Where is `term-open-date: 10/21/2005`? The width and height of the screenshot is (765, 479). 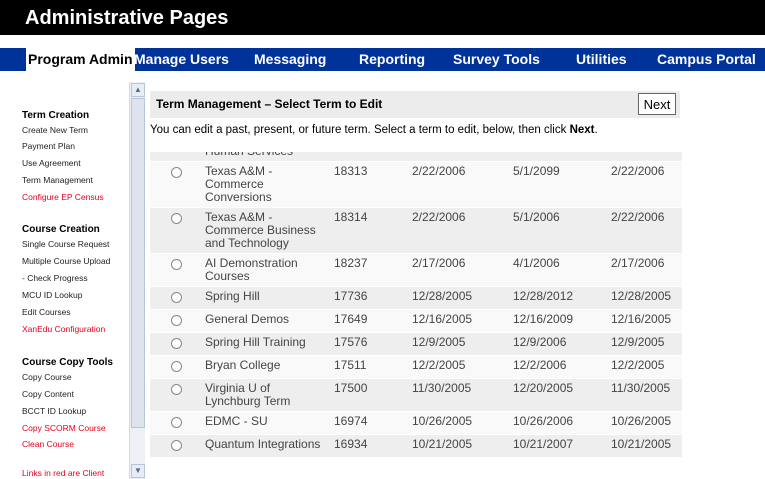
term-open-date: 10/21/2005 is located at coordinates (645, 446).